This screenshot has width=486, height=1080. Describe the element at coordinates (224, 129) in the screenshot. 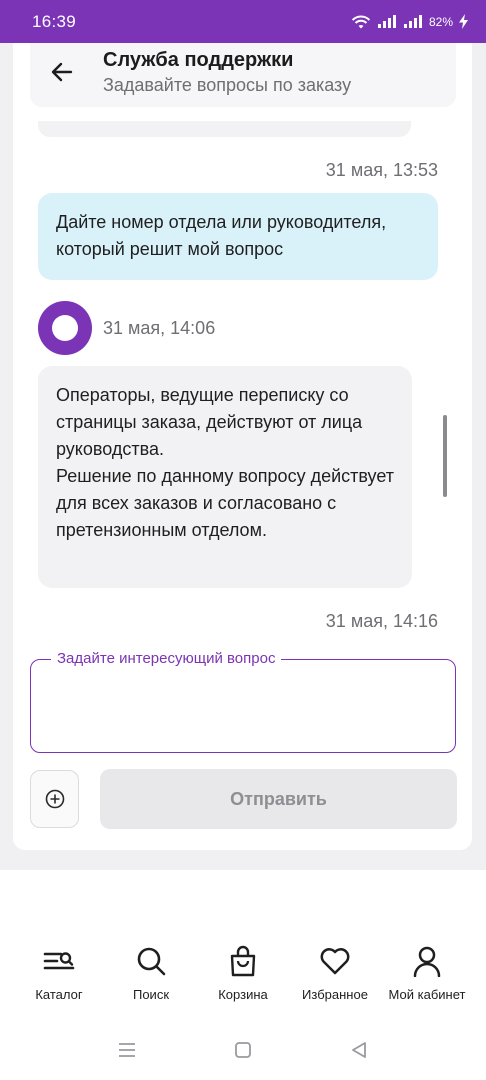

I see `previous-message-bubble` at that location.